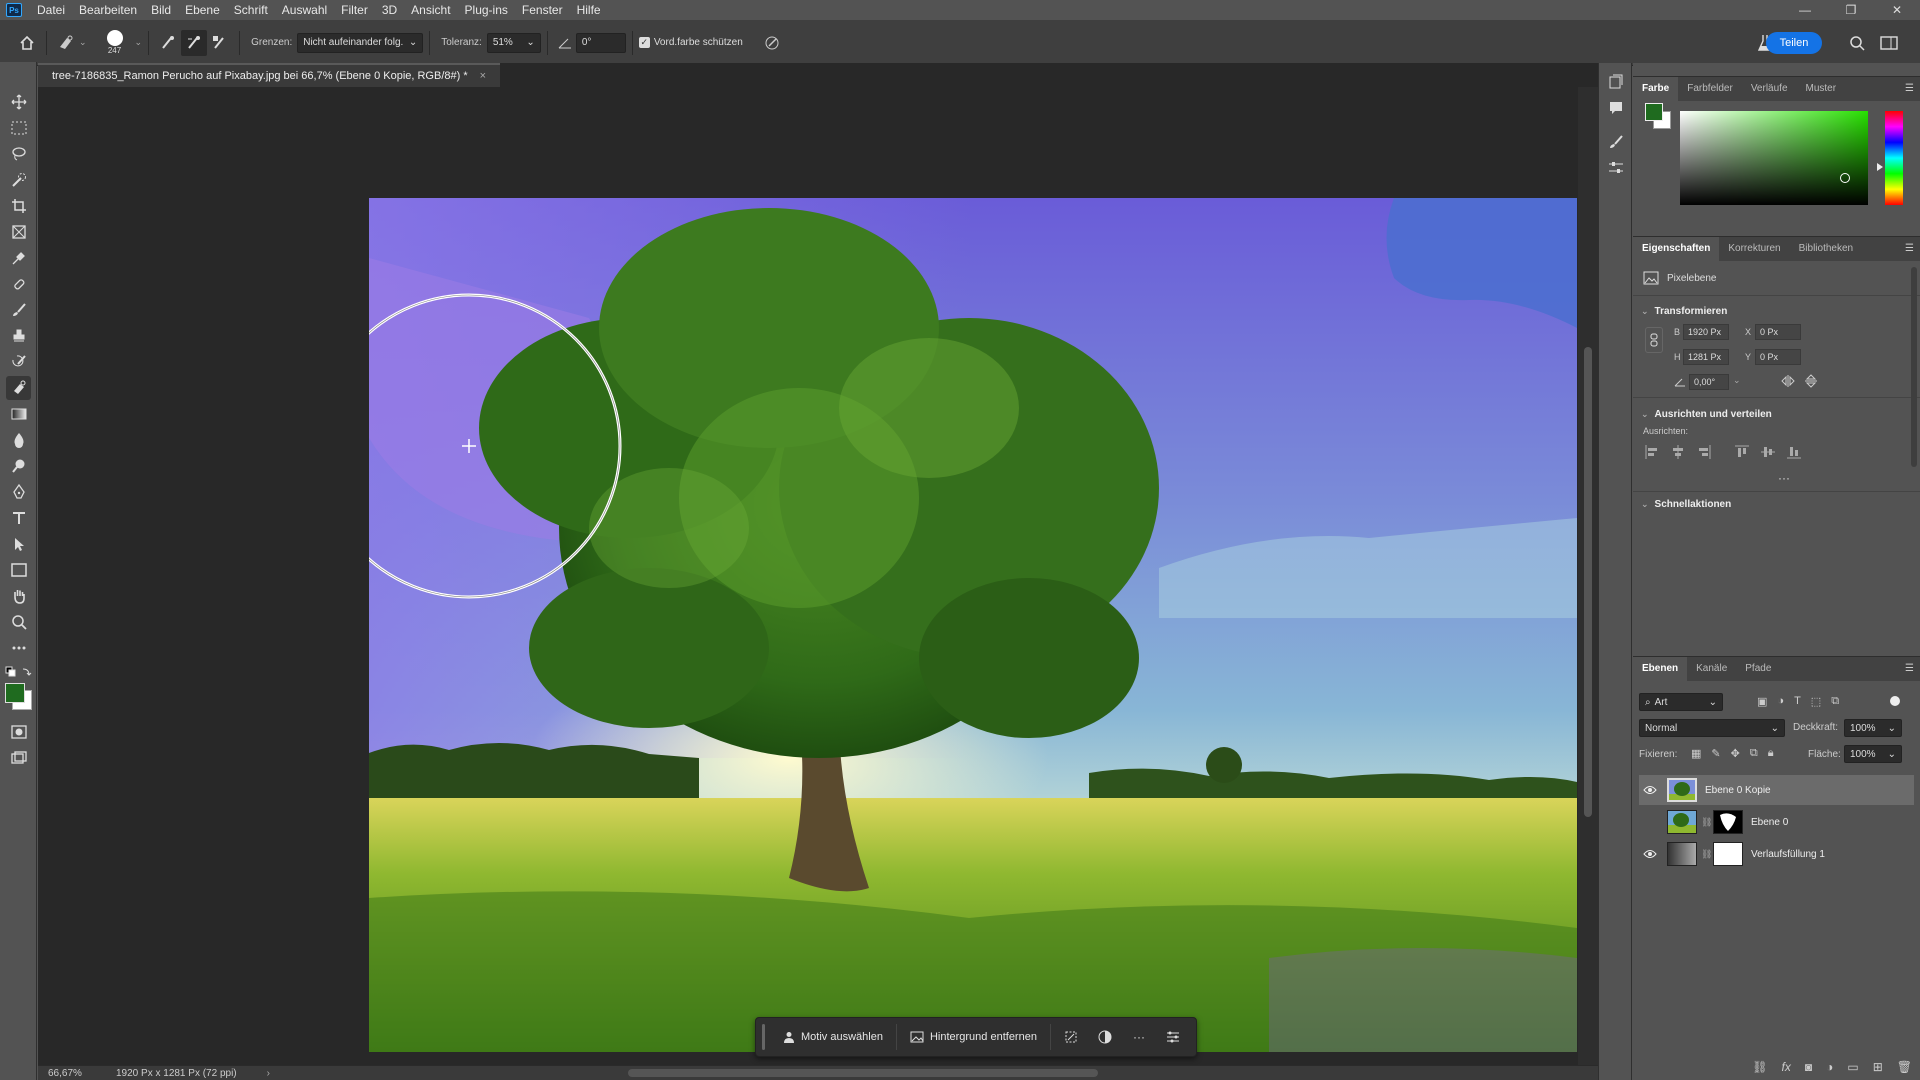 The width and height of the screenshot is (1920, 1080). What do you see at coordinates (1588, 582) in the screenshot?
I see `vertical-scroll-thumb` at bounding box center [1588, 582].